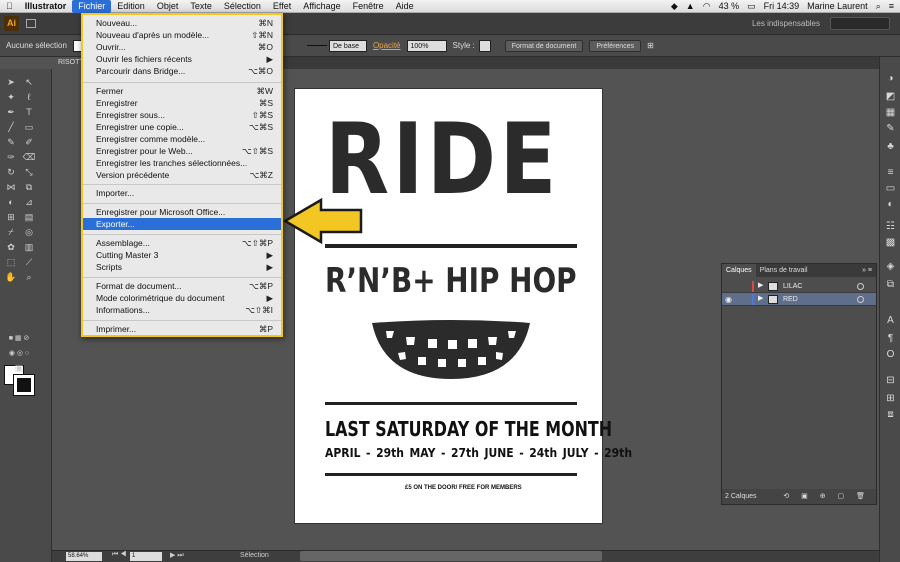 The height and width of the screenshot is (562, 900). I want to click on menu-texte: Texte, so click(201, 6).